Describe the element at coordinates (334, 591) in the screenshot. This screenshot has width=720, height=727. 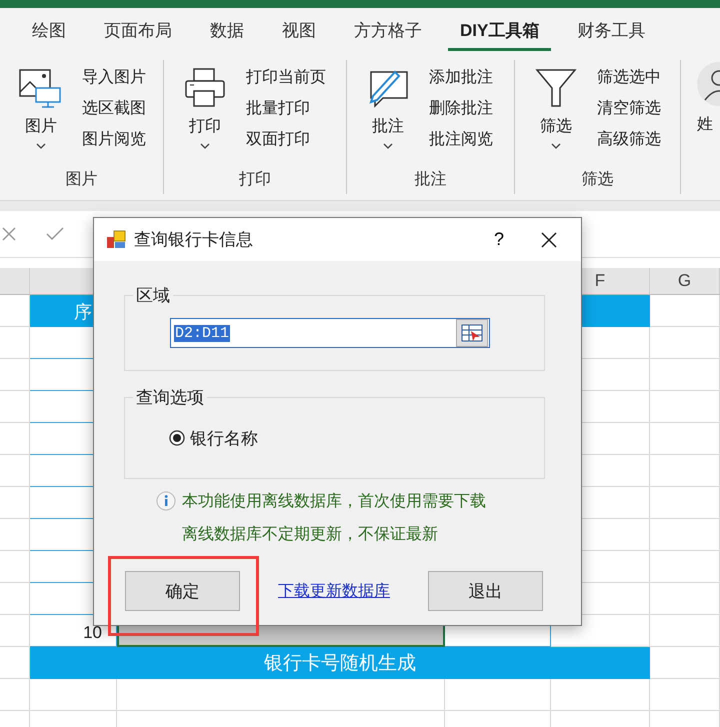
I see `download-link: 下载更新数据库` at that location.